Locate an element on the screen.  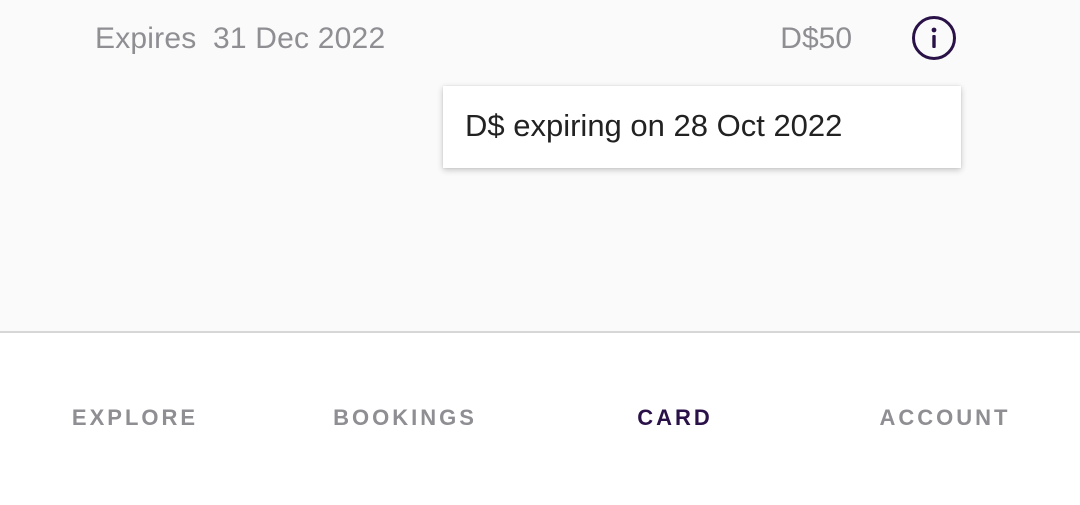
expires-label: Expires is located at coordinates (146, 38).